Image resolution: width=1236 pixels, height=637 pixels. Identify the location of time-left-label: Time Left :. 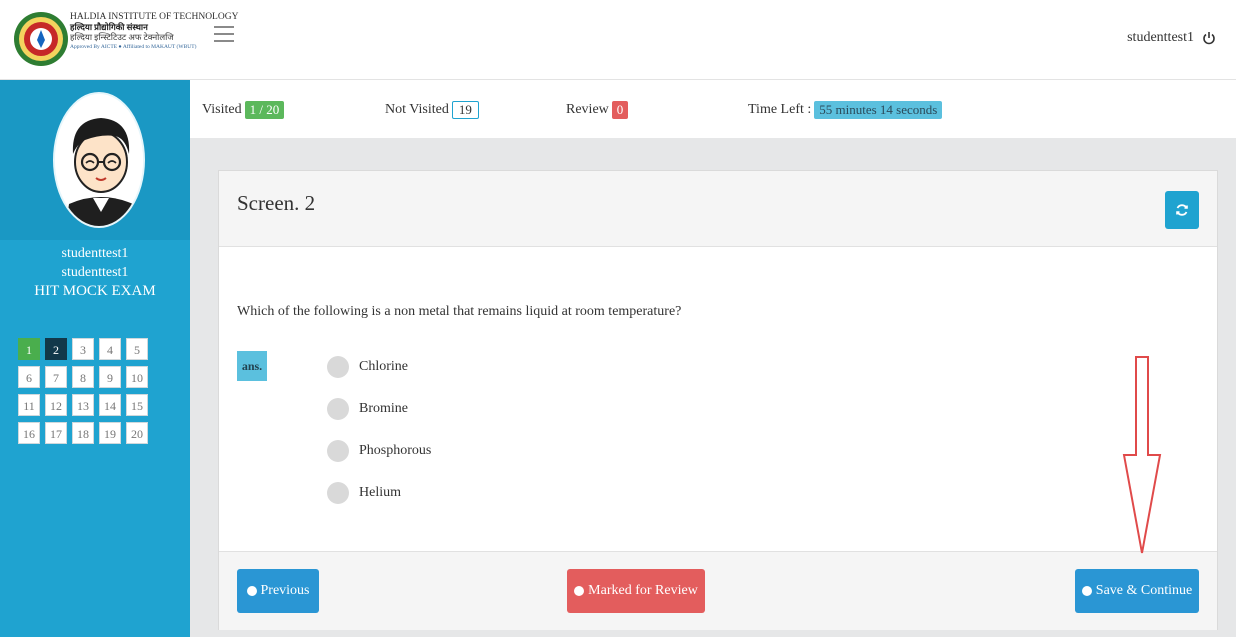
(780, 109).